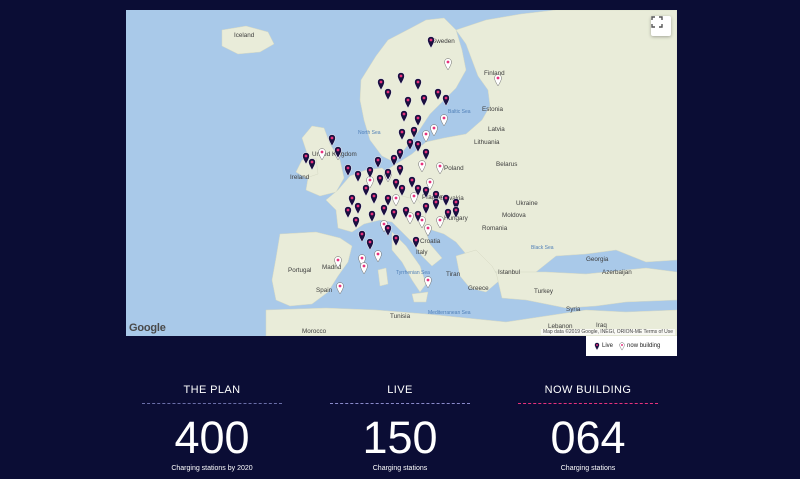  I want to click on stat-live-value: 150, so click(400, 437).